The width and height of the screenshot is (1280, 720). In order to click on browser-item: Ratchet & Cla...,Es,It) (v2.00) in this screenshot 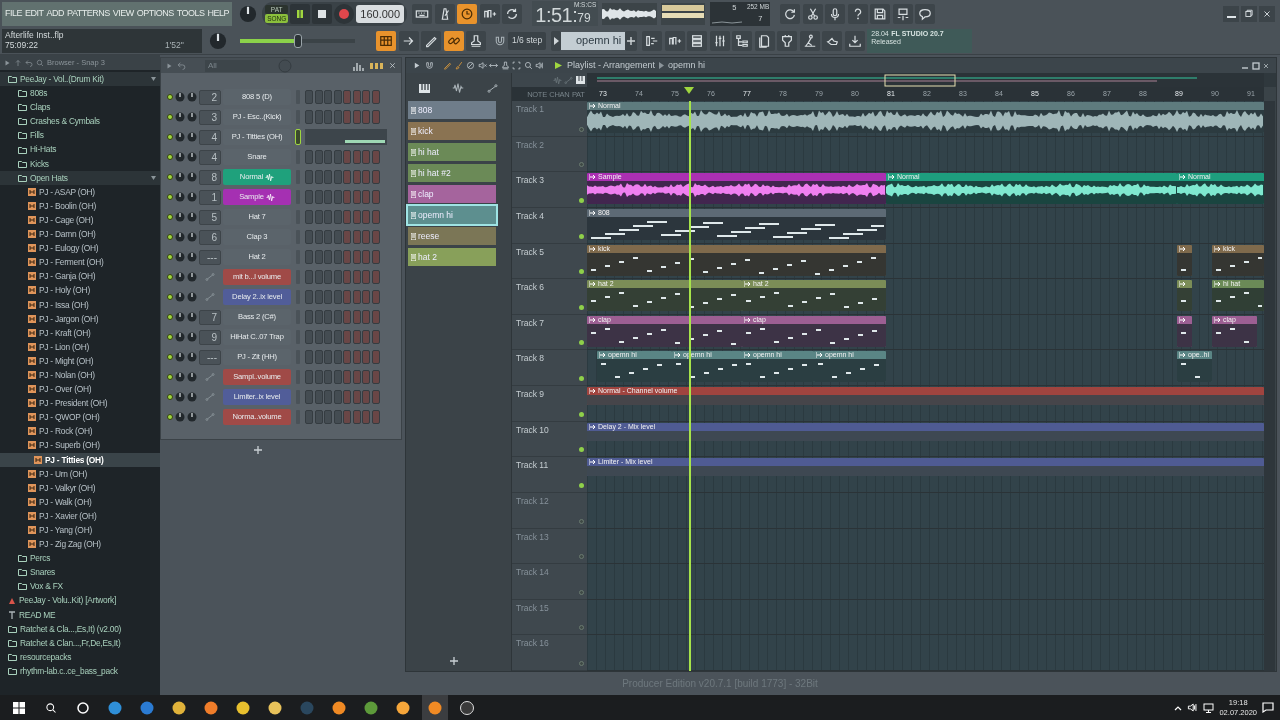, I will do `click(80, 628)`.